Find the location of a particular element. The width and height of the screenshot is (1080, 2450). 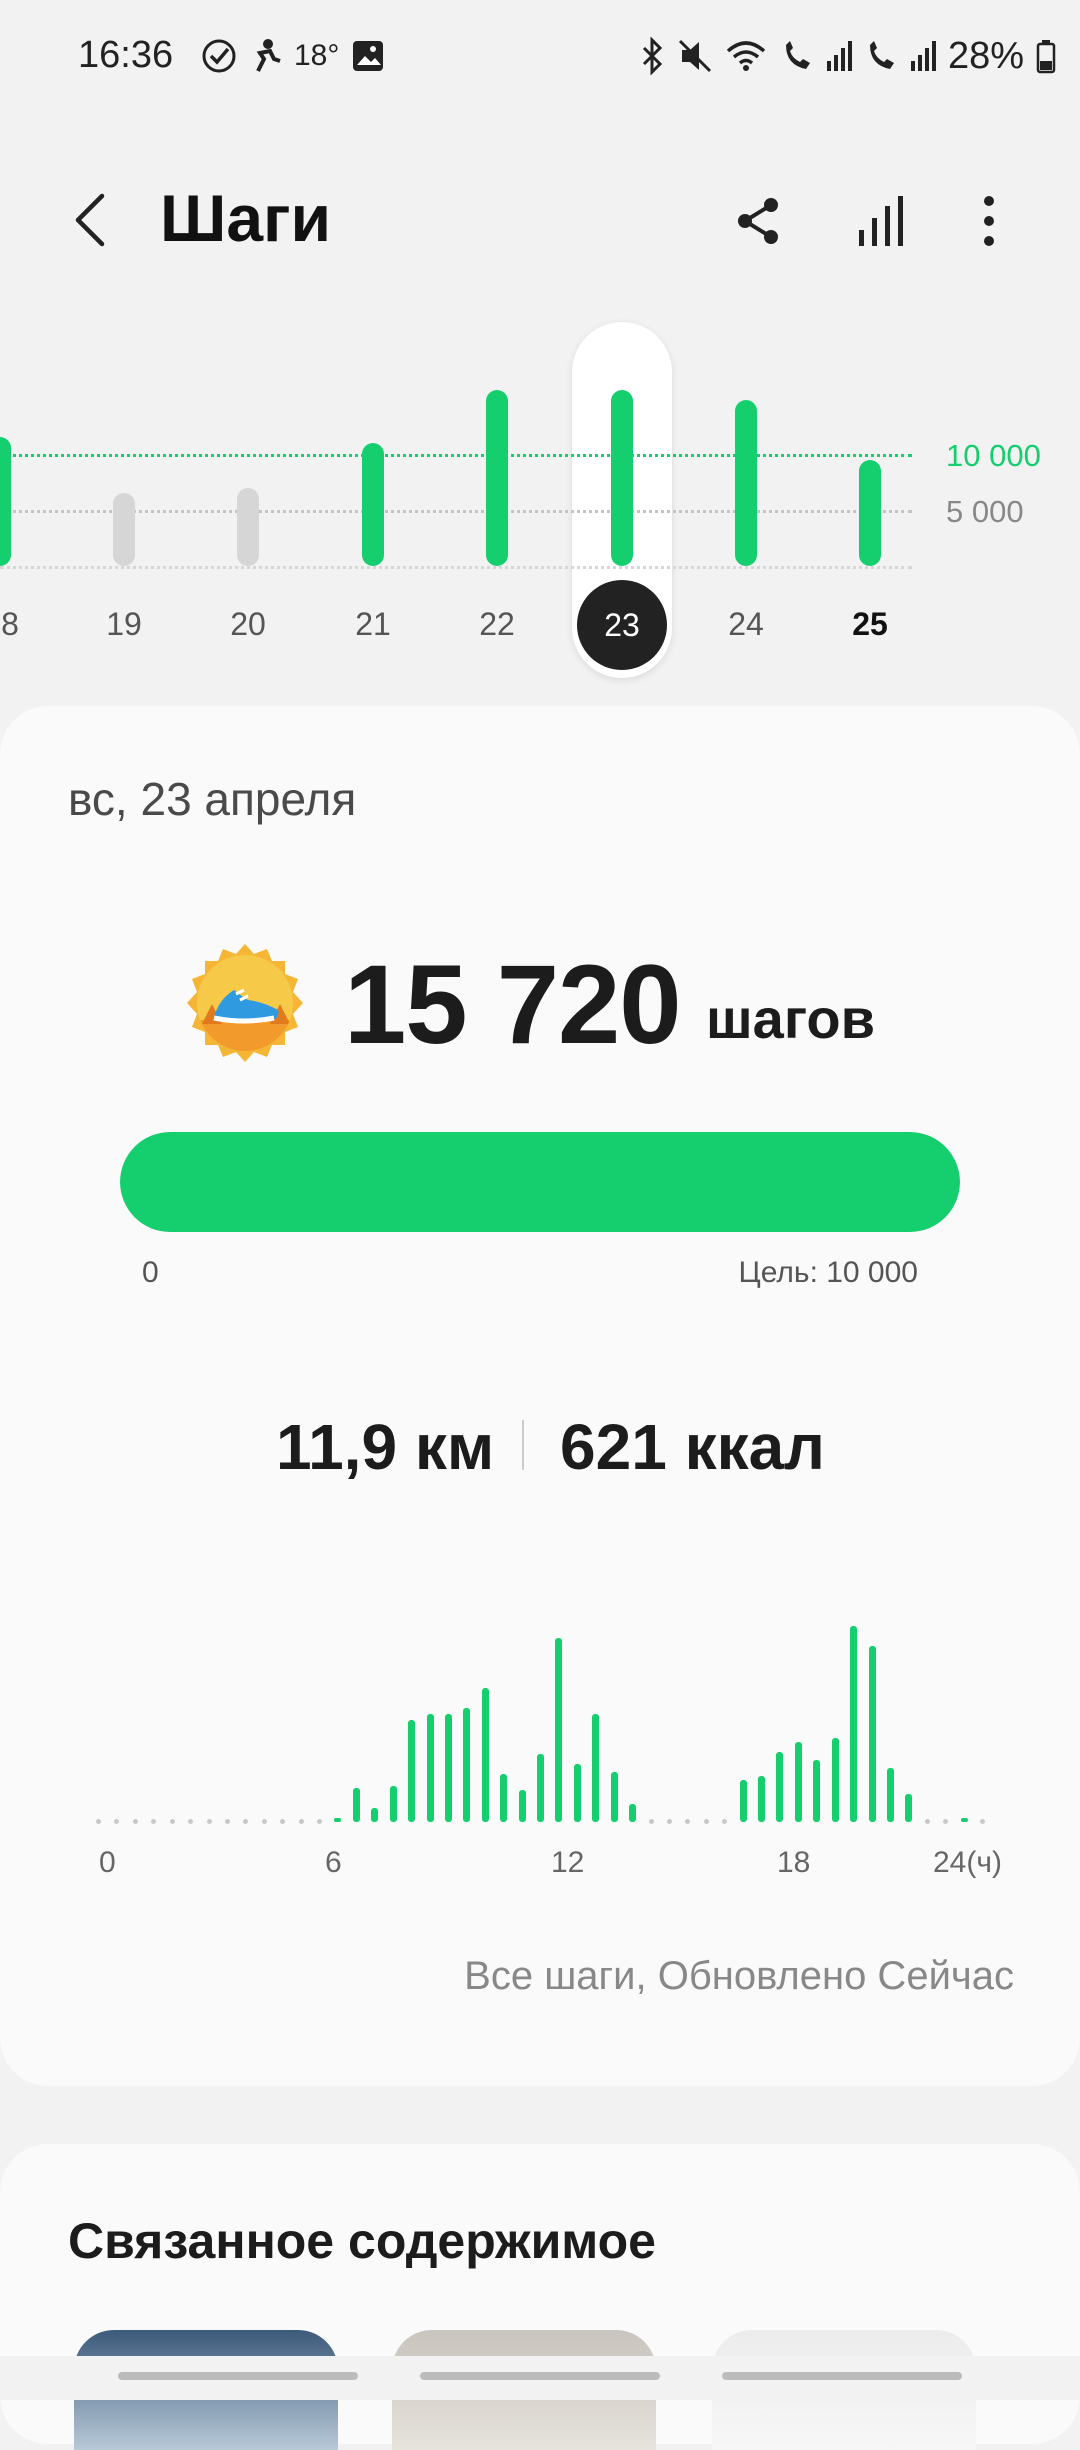

selected-date: вс, 23 апреля is located at coordinates (212, 799).